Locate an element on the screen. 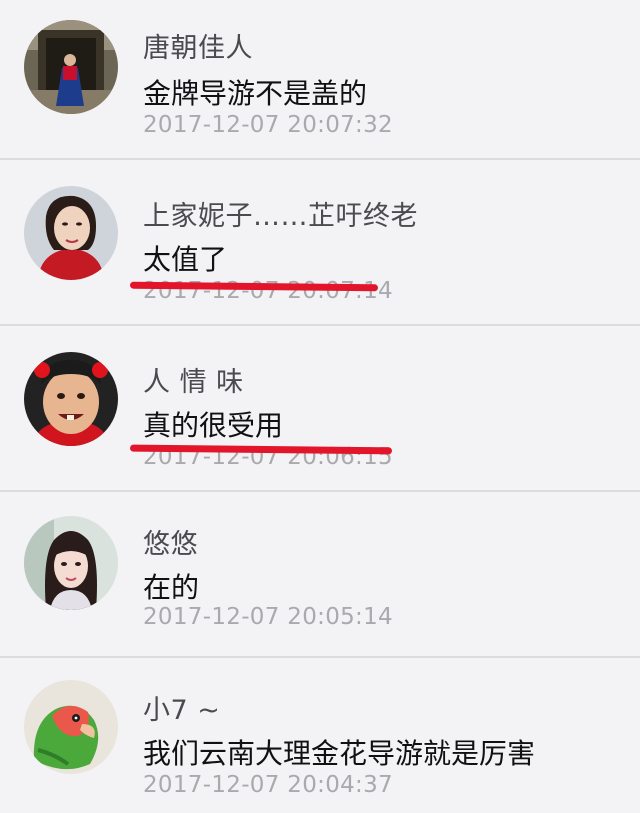  comment-text: 在的 is located at coordinates (171, 587).